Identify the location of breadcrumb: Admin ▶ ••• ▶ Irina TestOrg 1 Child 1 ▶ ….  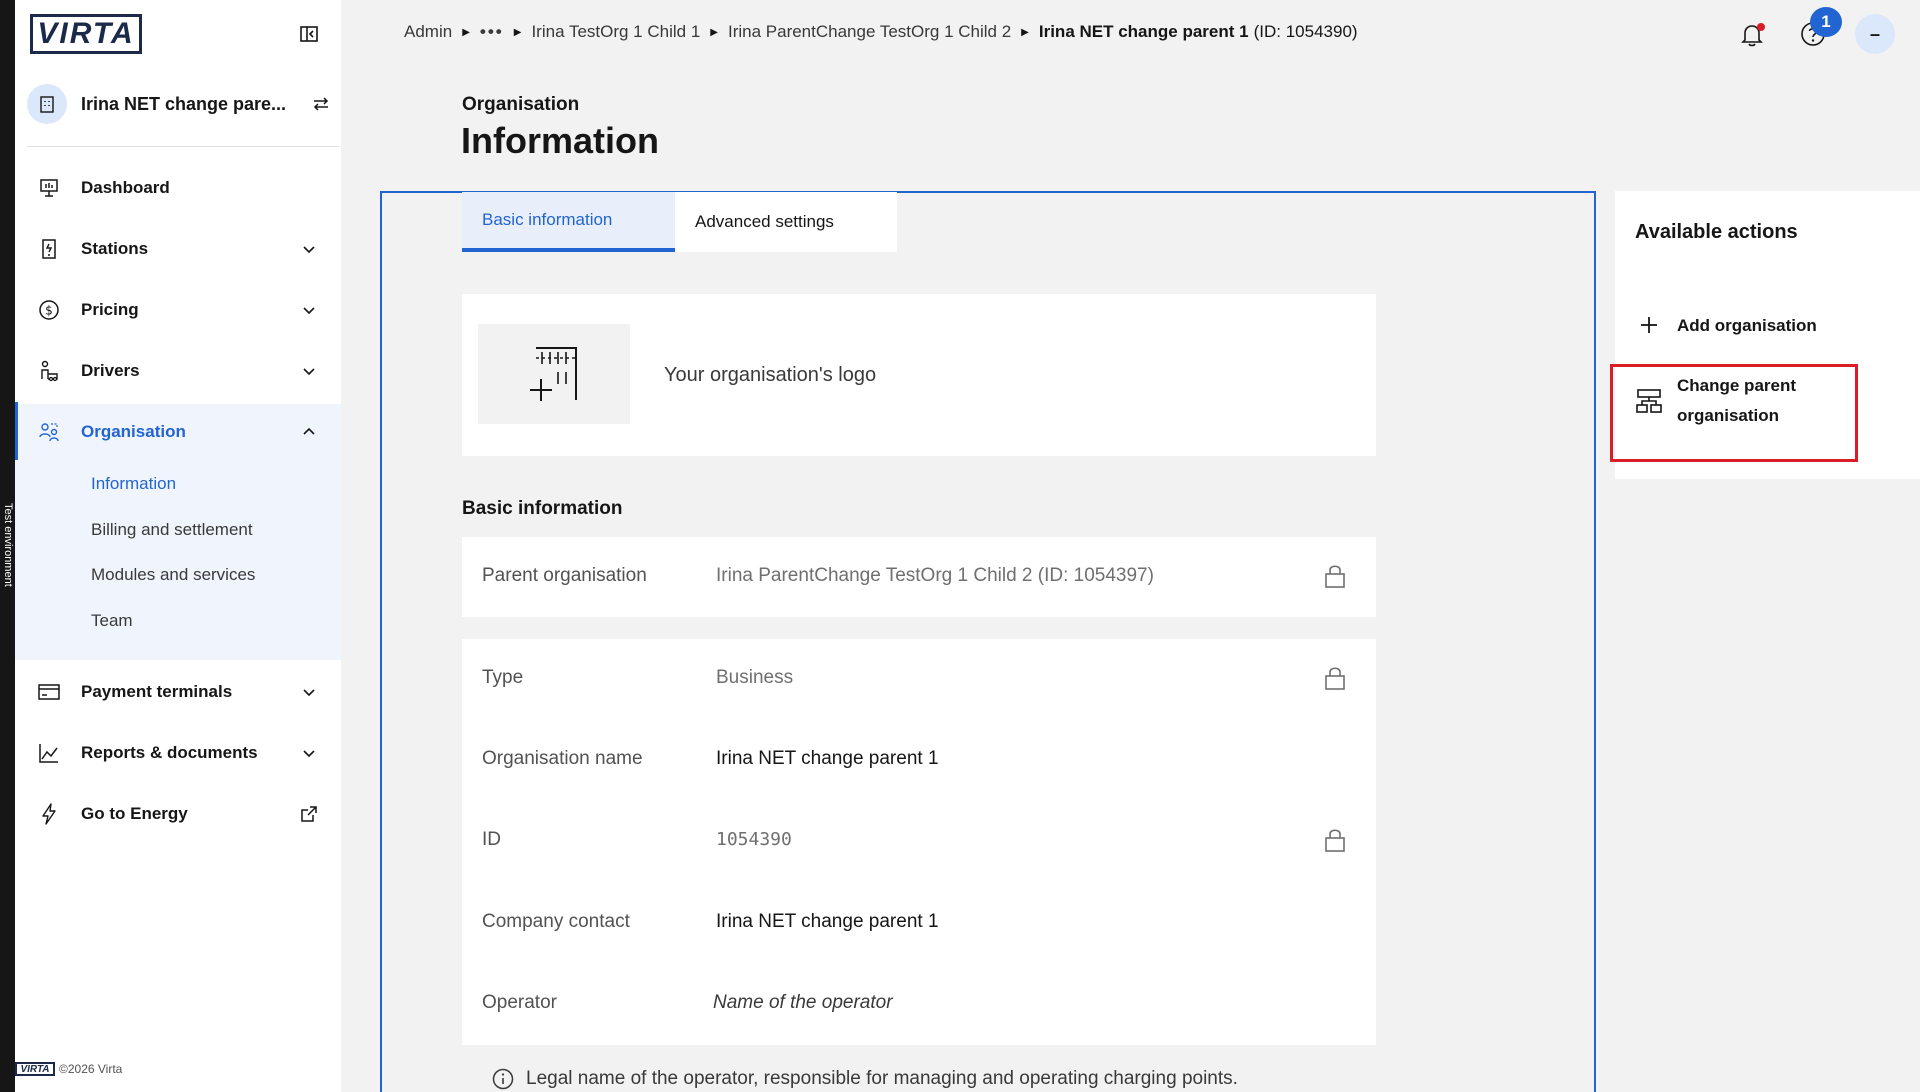
(881, 32).